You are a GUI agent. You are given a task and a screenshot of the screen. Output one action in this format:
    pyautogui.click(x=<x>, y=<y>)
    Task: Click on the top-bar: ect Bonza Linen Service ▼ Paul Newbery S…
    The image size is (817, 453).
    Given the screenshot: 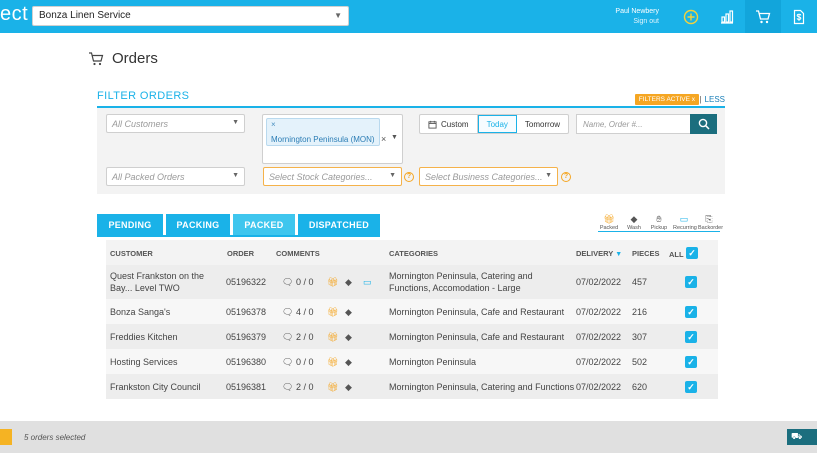 What is the action you would take?
    pyautogui.click(x=408, y=16)
    